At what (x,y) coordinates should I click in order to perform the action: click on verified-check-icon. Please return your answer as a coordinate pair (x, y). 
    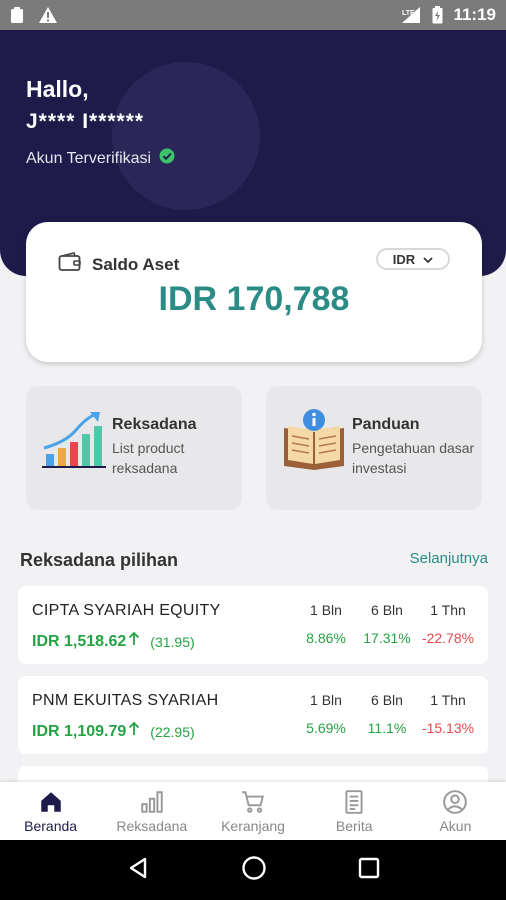
    Looking at the image, I should click on (167, 158).